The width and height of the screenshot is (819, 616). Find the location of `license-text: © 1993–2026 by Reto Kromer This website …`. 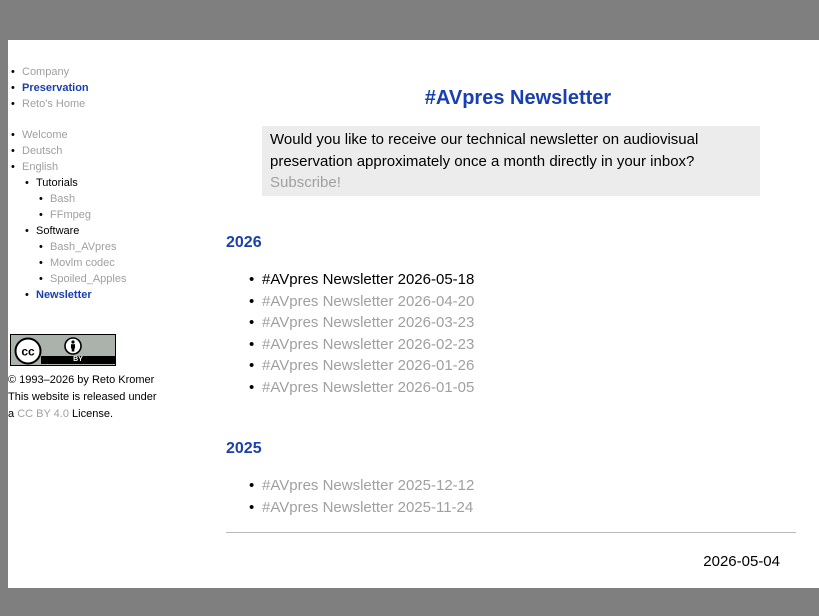

license-text: © 1993–2026 by Reto Kromer This website … is located at coordinates (108, 397).